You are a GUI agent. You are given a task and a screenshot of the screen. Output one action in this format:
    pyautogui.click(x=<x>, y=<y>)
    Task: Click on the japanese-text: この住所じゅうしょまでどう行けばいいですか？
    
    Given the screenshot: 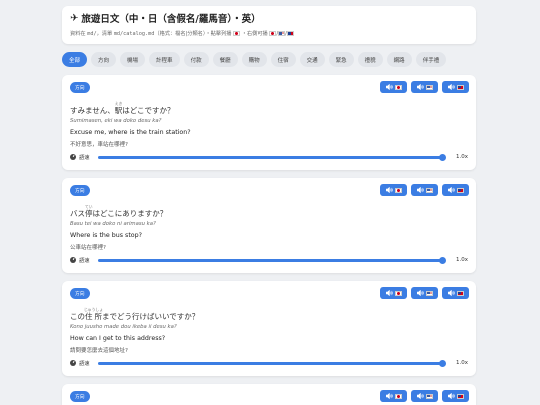 What is the action you would take?
    pyautogui.click(x=135, y=314)
    